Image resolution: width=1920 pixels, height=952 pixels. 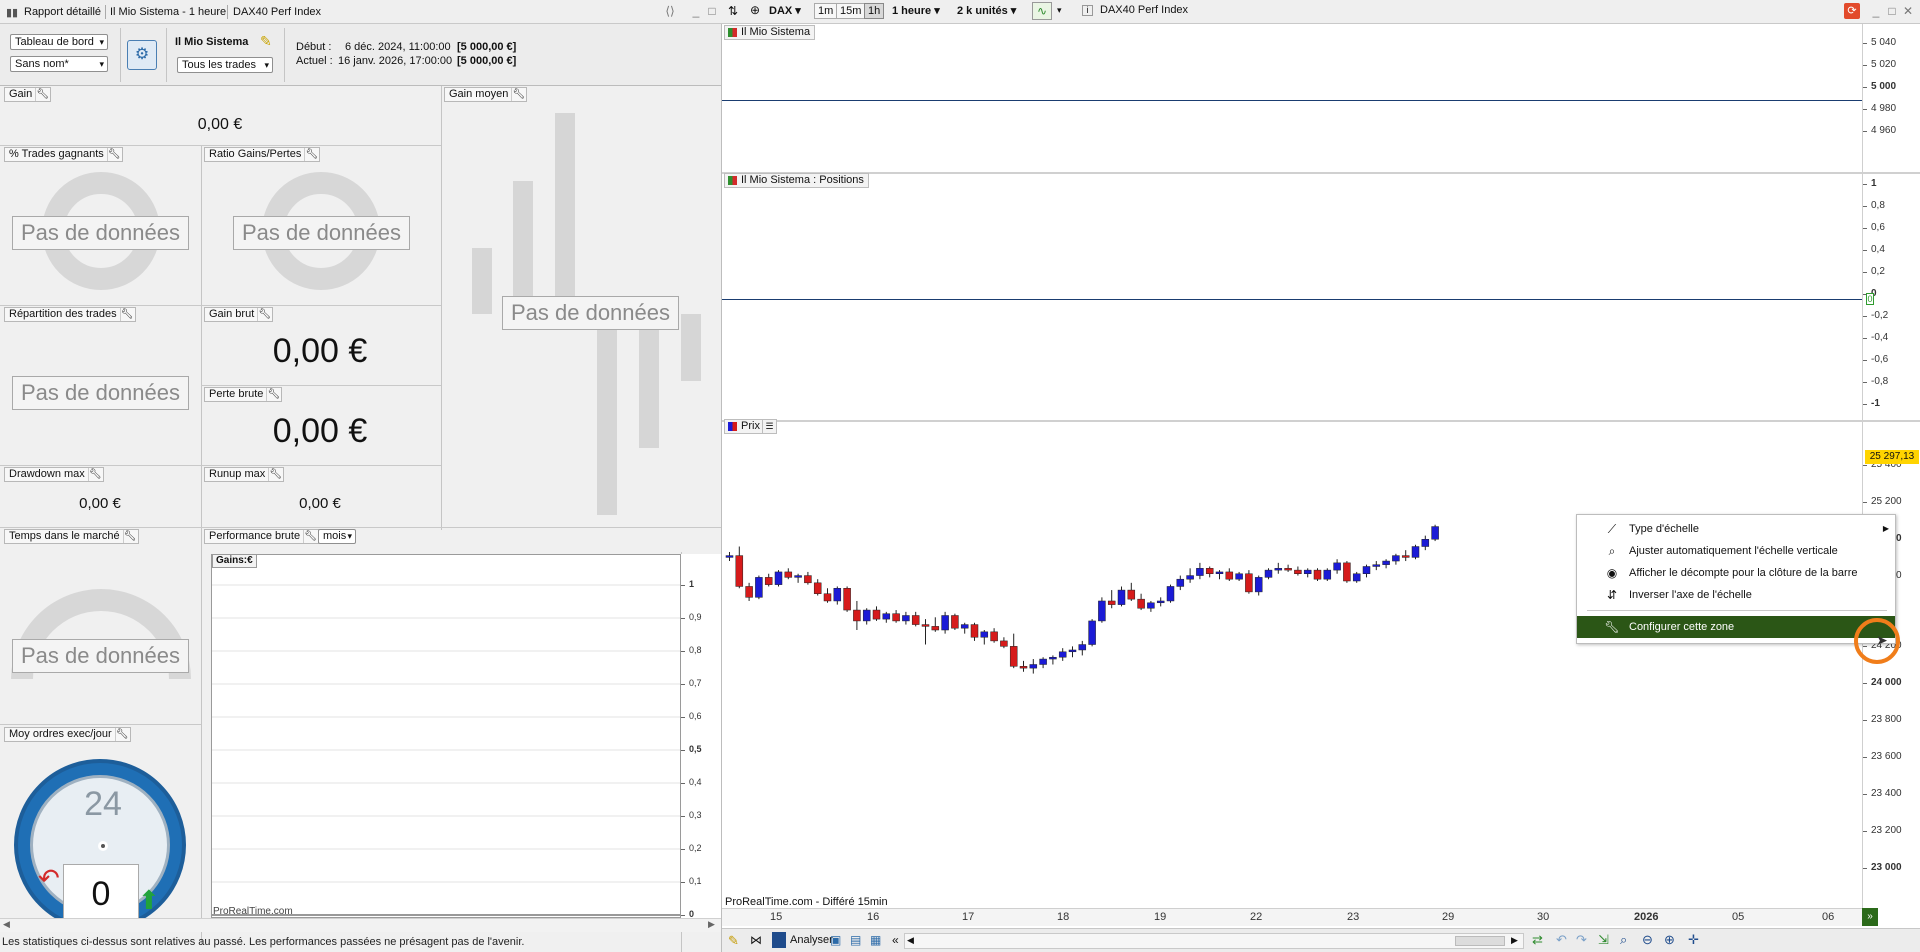 What do you see at coordinates (1736, 529) in the screenshot?
I see `menu-item-type-echelle: ⟋ Type d'échelle ▶` at bounding box center [1736, 529].